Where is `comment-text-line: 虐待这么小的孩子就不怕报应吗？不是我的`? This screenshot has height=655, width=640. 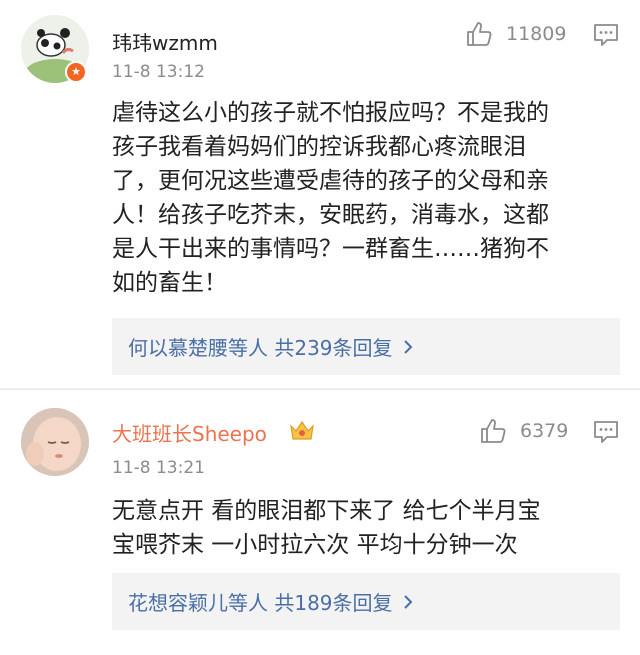
comment-text-line: 虐待这么小的孩子就不怕报应吗？不是我的 is located at coordinates (330, 113).